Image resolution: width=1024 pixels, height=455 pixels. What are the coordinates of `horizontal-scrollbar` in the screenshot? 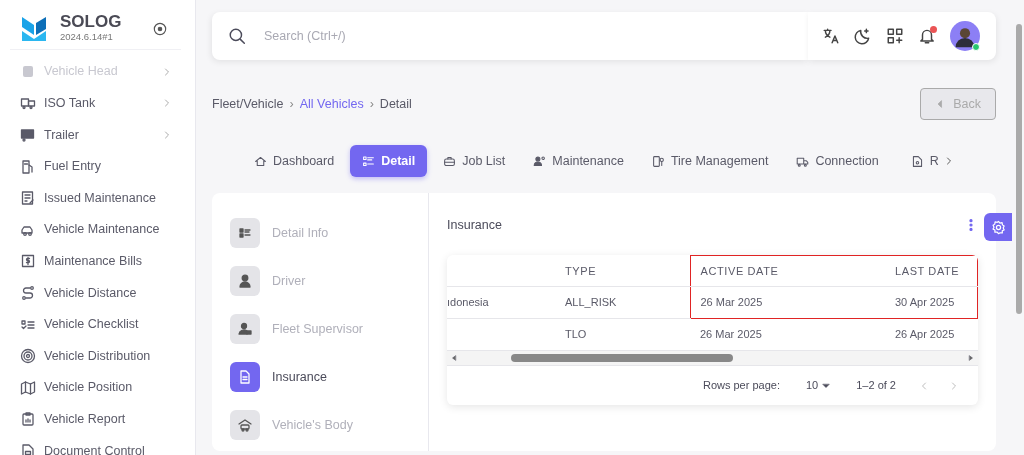 It's located at (712, 358).